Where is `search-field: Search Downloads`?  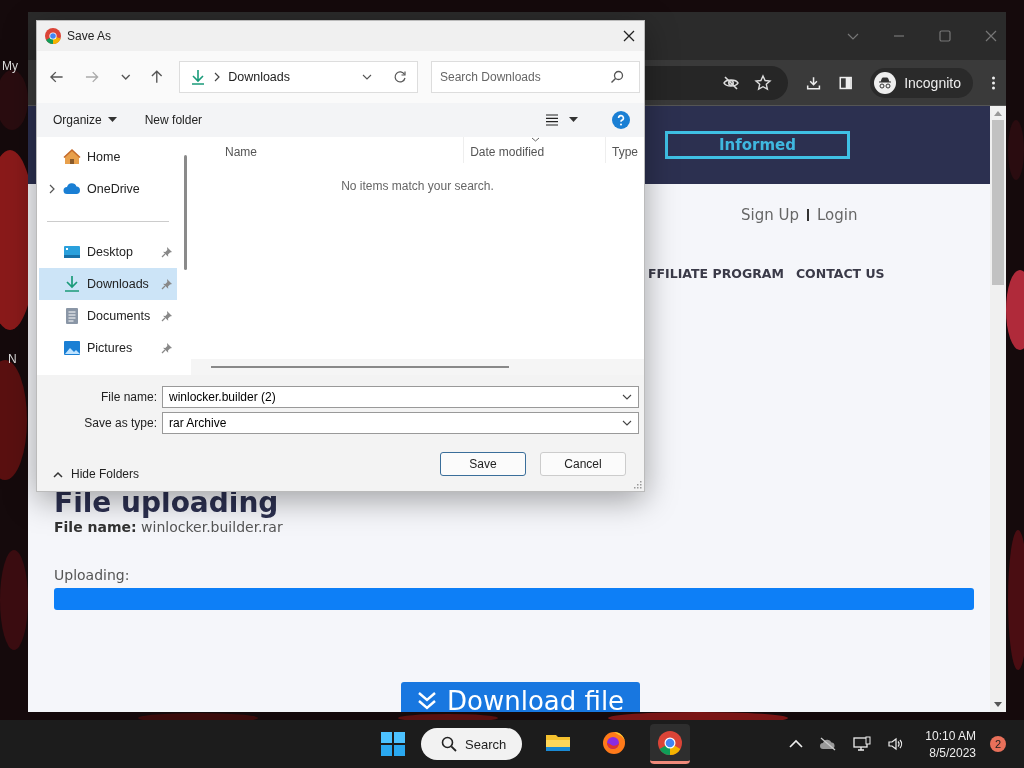 search-field: Search Downloads is located at coordinates (535, 77).